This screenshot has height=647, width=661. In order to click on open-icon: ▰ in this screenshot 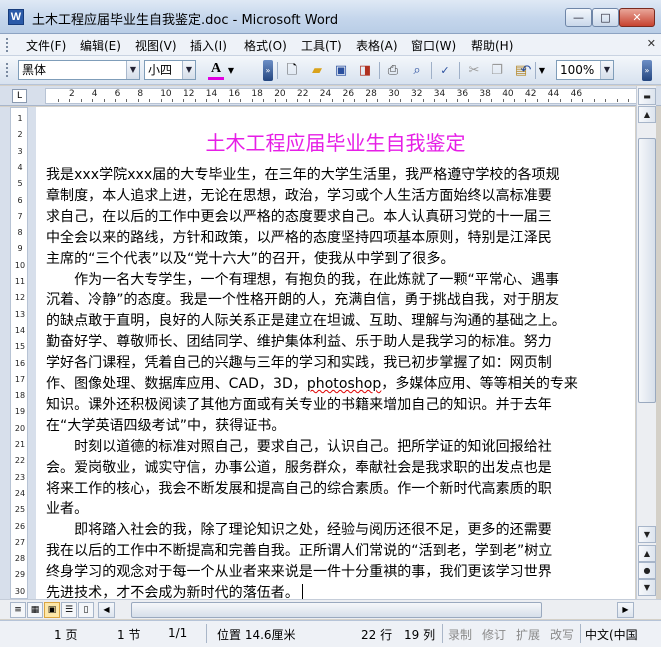, I will do `click(317, 70)`.